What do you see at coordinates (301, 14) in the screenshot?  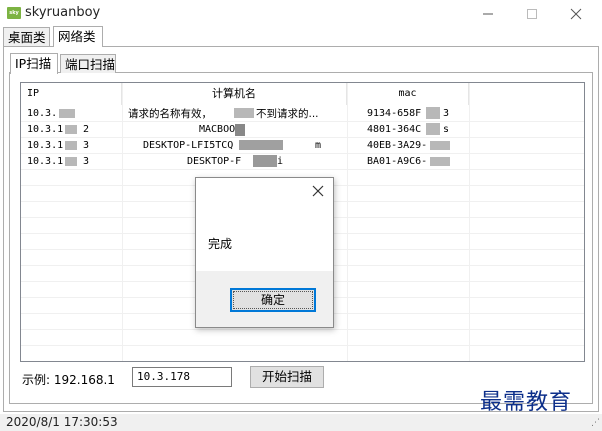 I see `title-bar: sky skyruanboy` at bounding box center [301, 14].